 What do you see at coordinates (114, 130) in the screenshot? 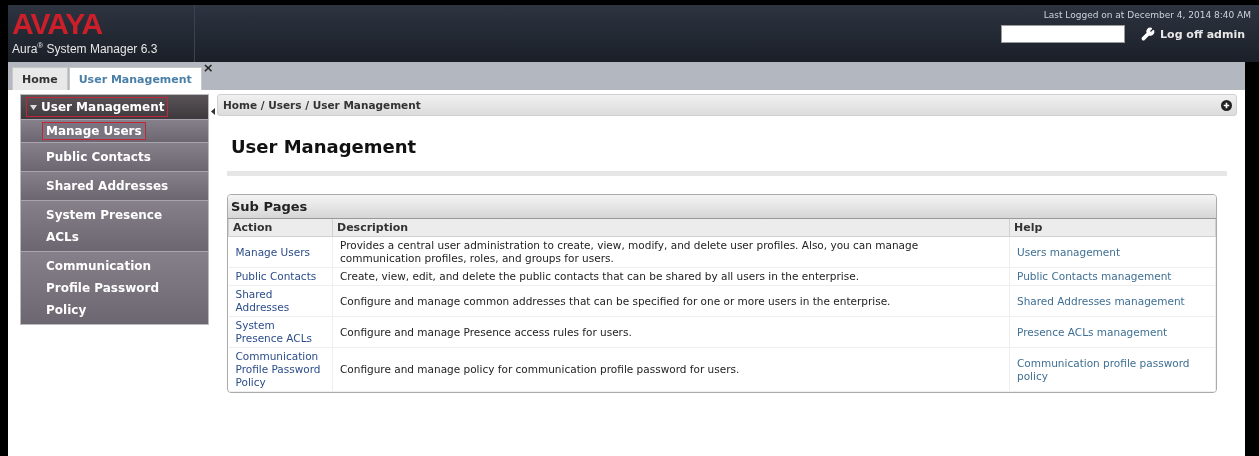
I see `sidebar-item: Manage Users` at bounding box center [114, 130].